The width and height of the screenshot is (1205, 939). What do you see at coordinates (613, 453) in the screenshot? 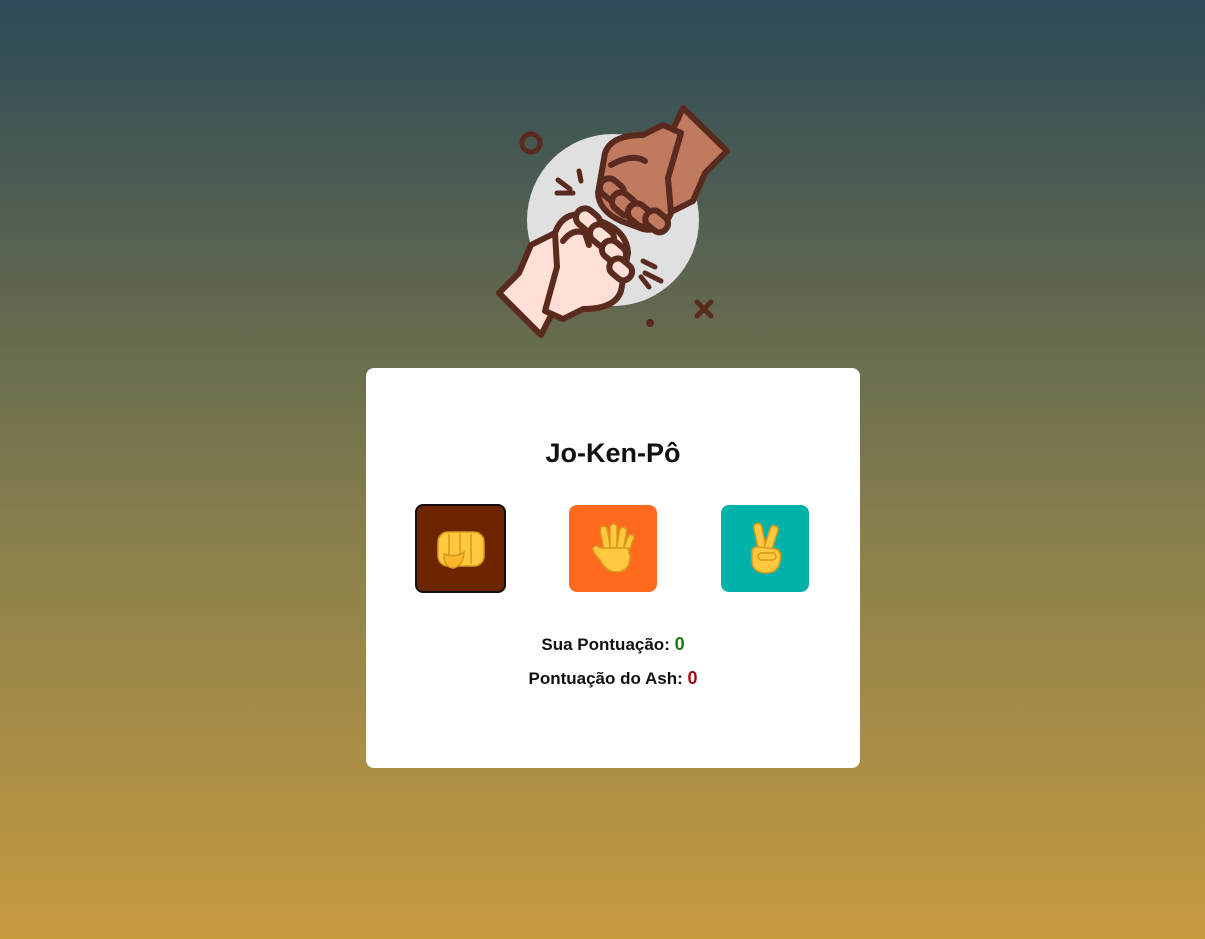
I see `game-title: Jo-Ken-Pô` at bounding box center [613, 453].